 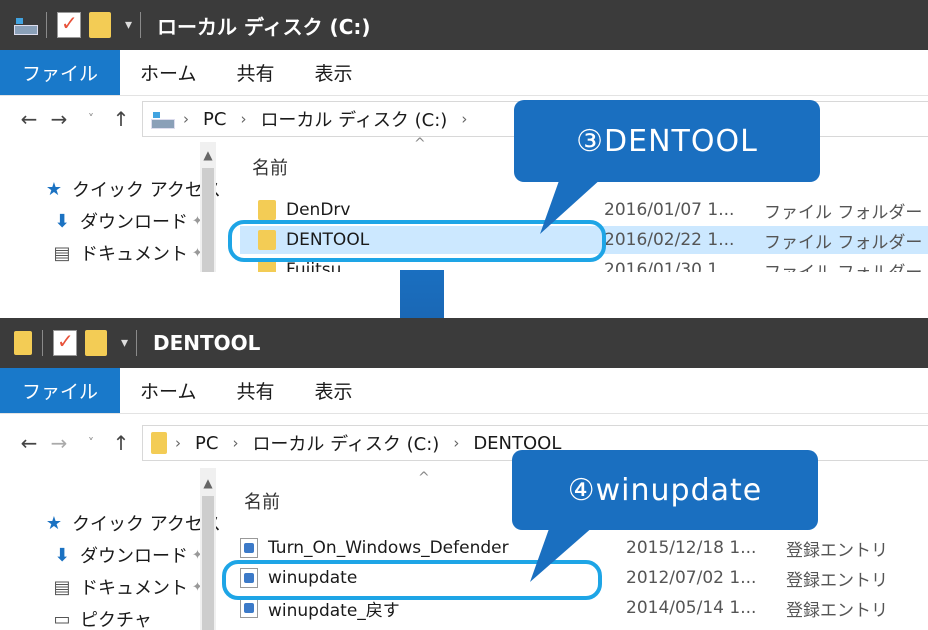 I want to click on file-name: winupdate_戻す, so click(x=334, y=610).